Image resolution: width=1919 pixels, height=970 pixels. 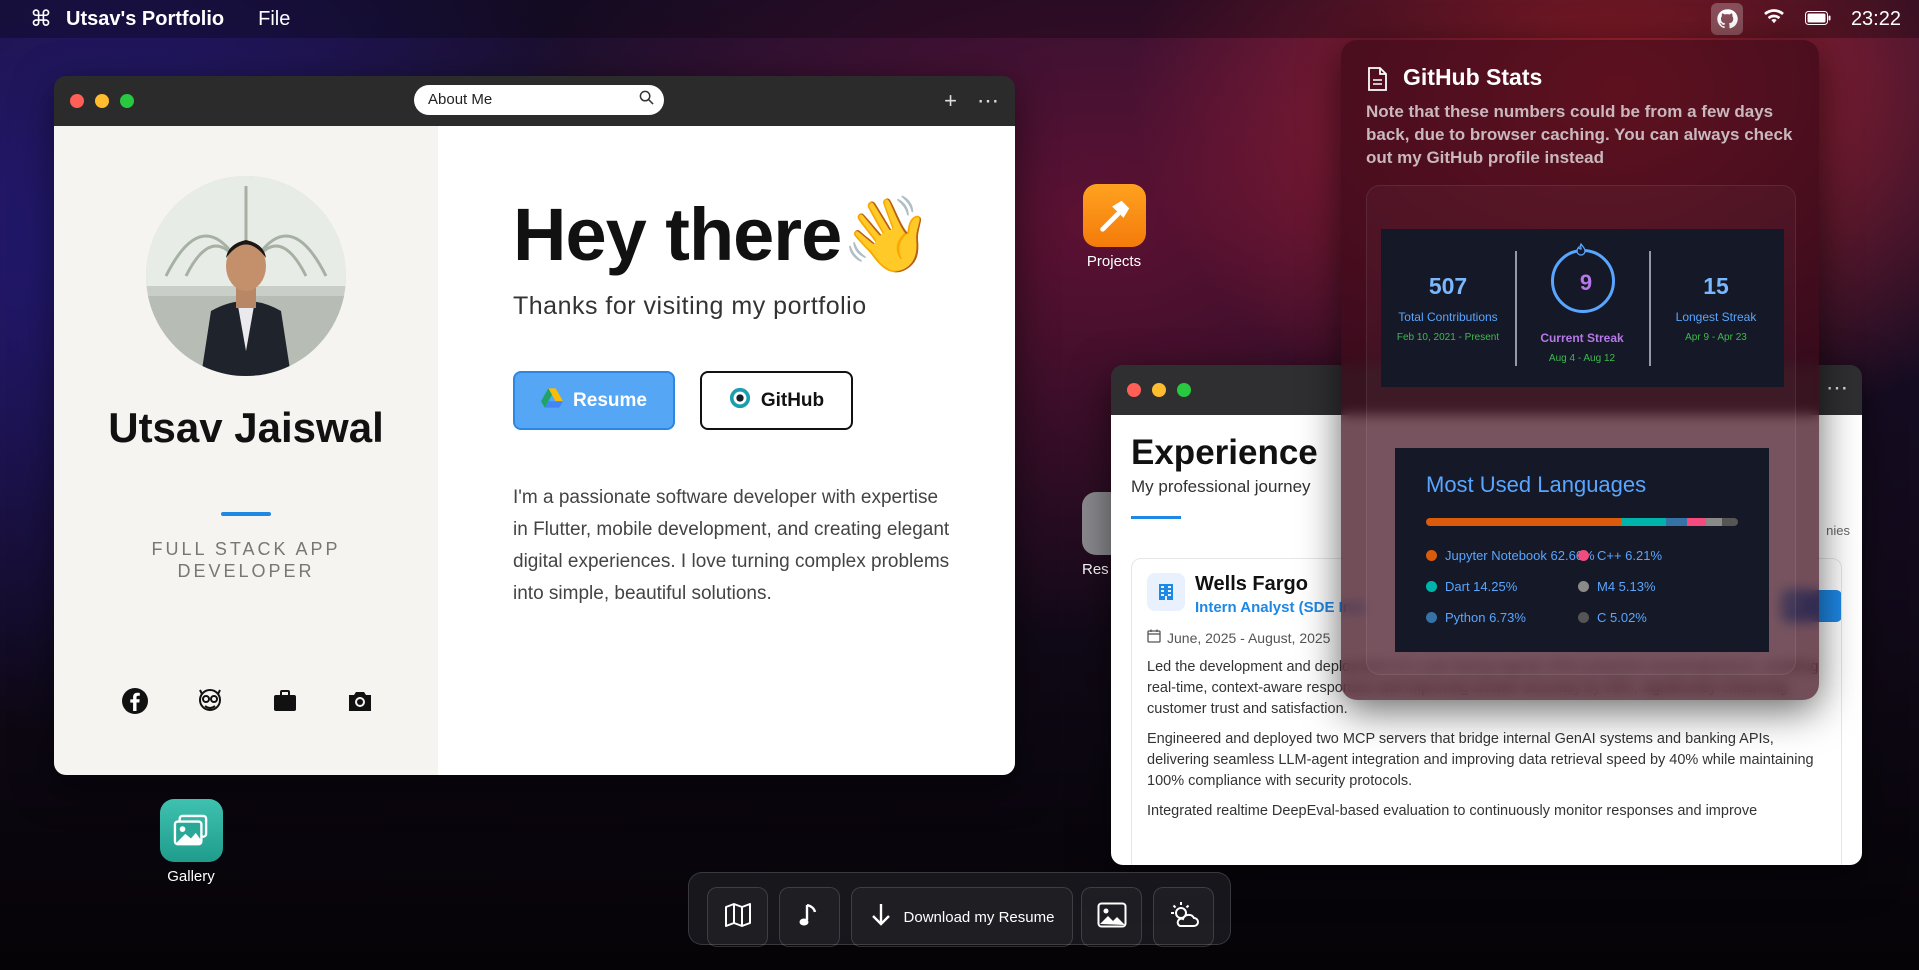 What do you see at coordinates (1154, 637) in the screenshot?
I see `calendar-icon` at bounding box center [1154, 637].